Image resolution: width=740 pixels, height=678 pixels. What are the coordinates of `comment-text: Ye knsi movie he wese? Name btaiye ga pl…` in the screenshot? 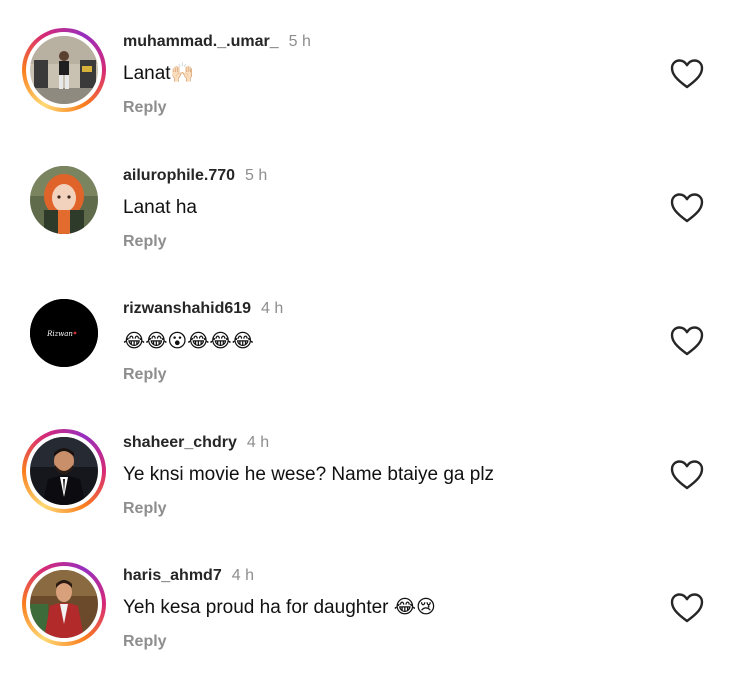 It's located at (309, 474).